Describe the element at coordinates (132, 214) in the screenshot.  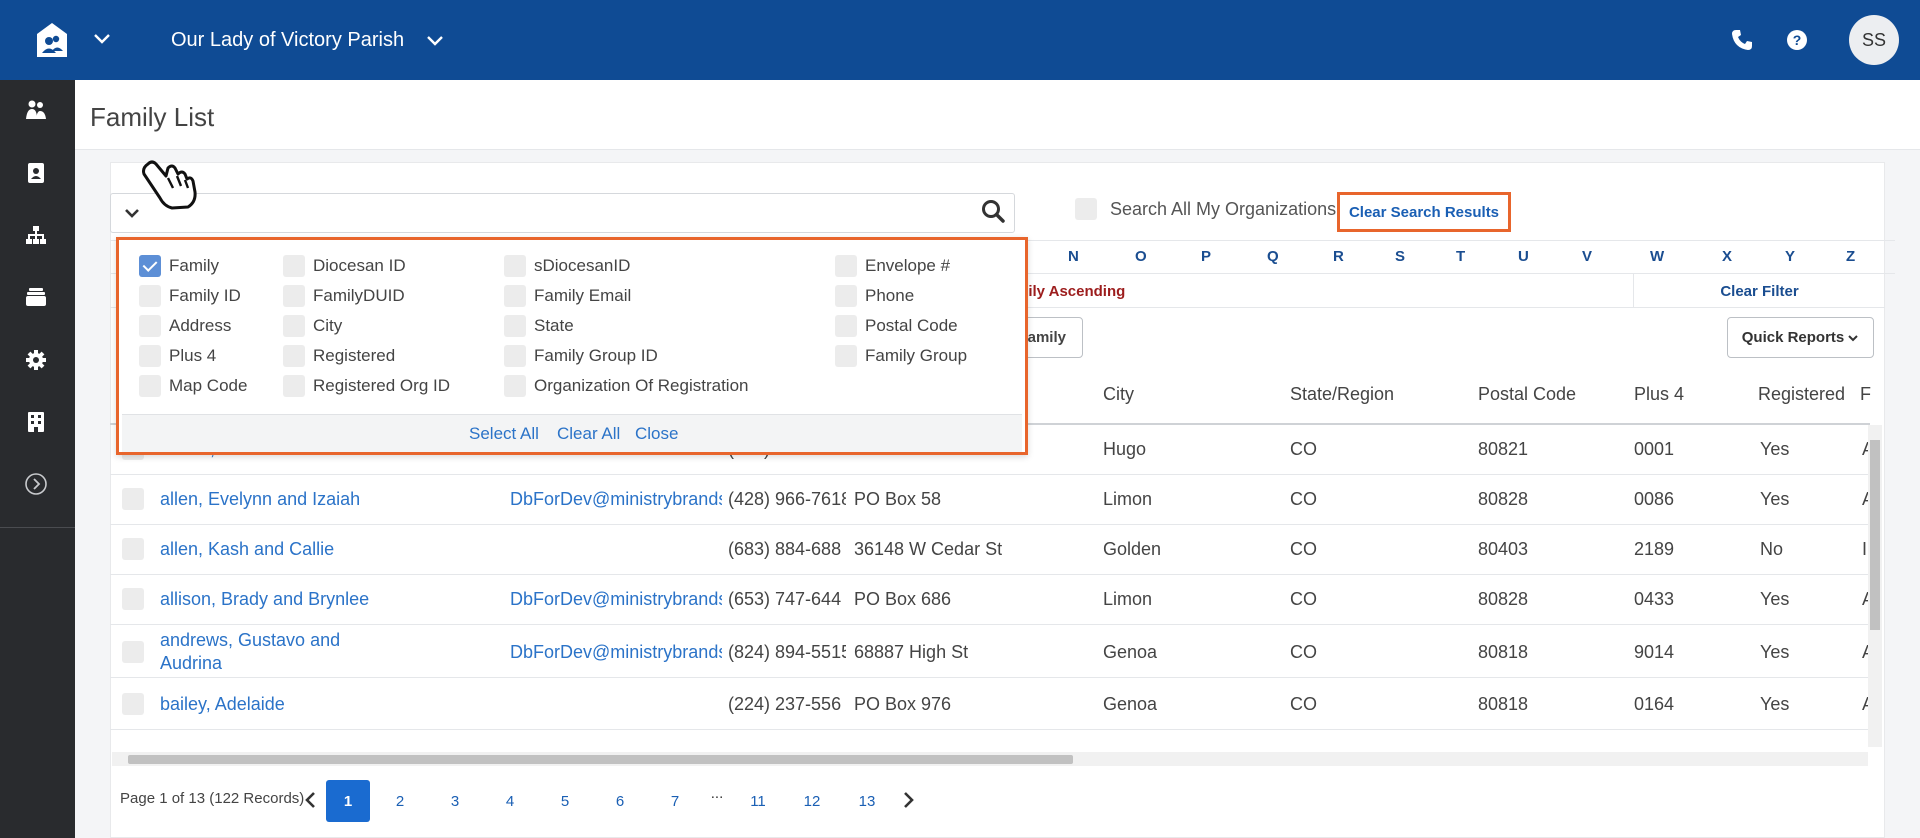
I see `search-field-chevron-down-icon` at that location.